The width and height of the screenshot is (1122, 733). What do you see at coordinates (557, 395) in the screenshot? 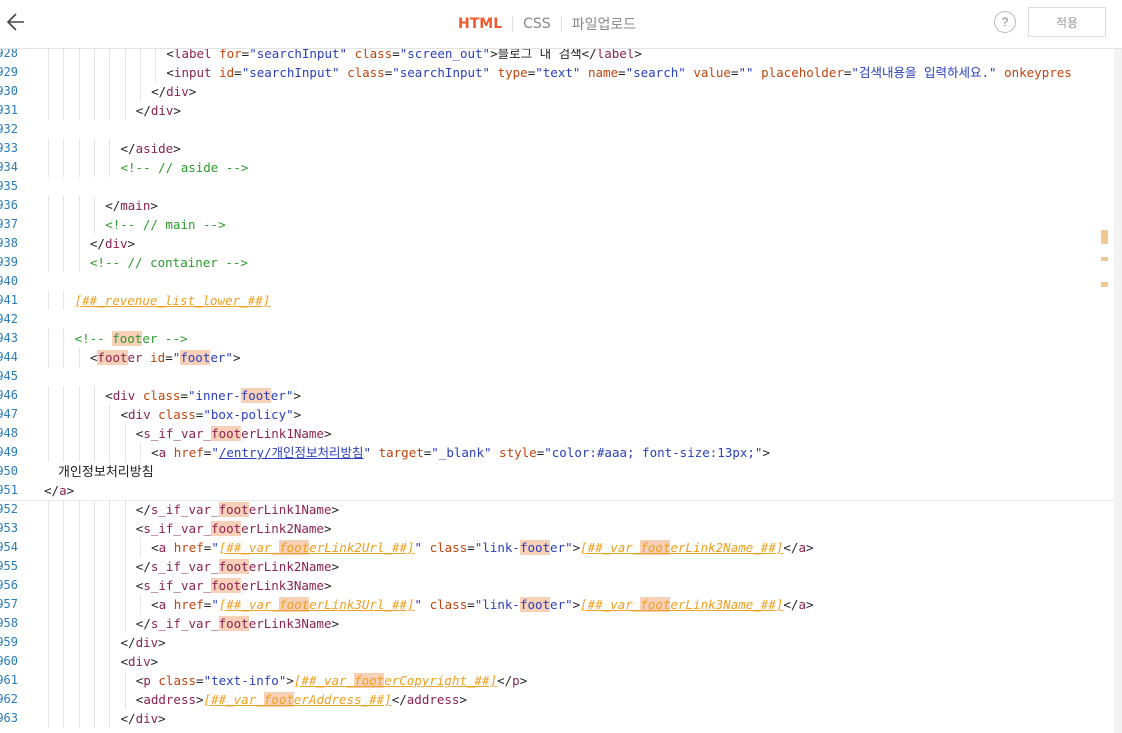
I see `code-line: 946 <div class="inner-footer">` at bounding box center [557, 395].